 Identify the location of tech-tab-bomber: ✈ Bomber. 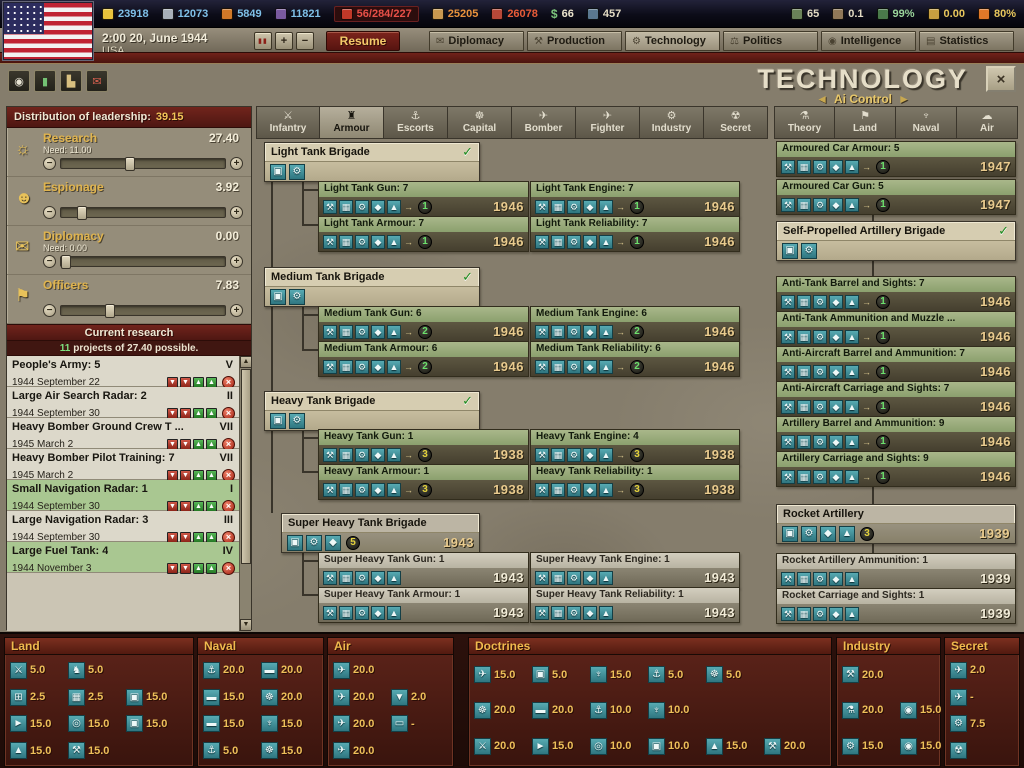
(544, 122).